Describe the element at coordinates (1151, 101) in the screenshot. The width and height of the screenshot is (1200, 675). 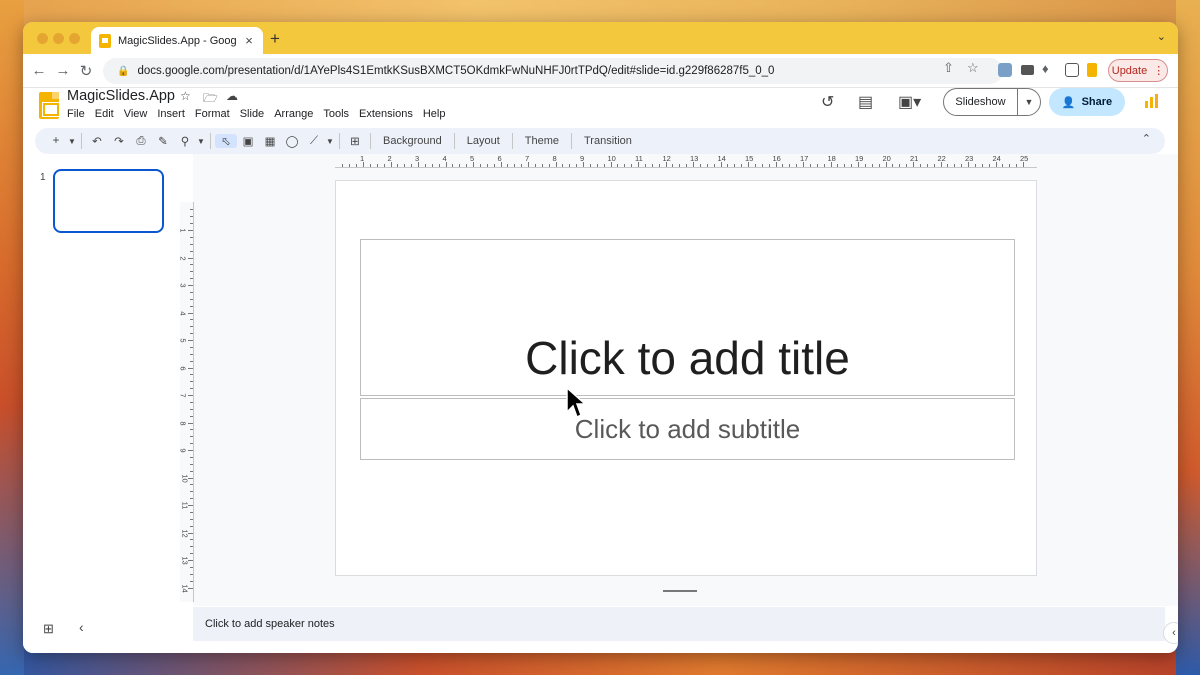
I see `magicslides-addon-icon` at that location.